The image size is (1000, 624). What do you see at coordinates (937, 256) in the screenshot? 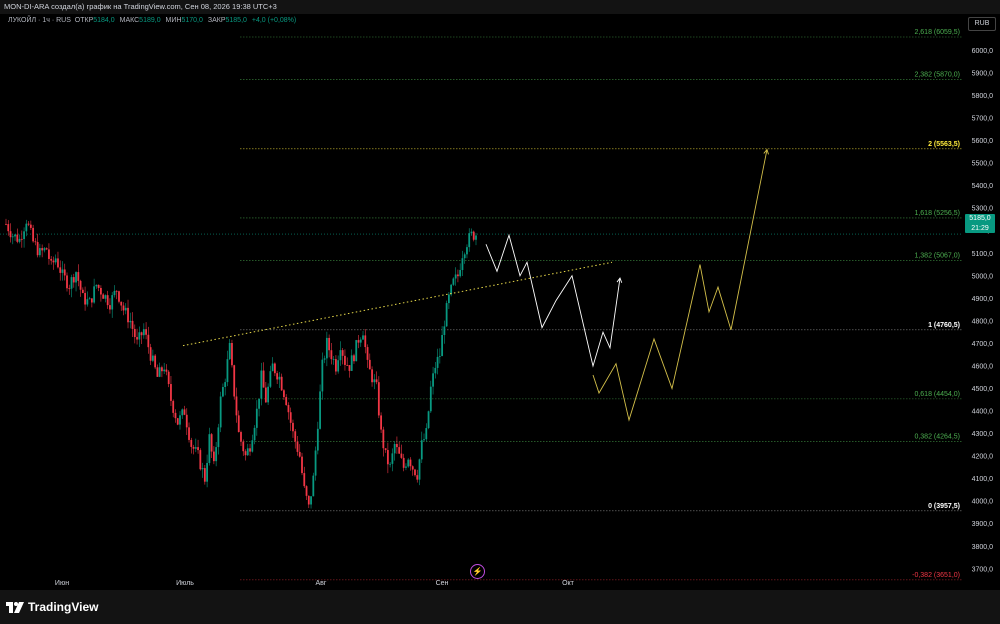
I see `fib-label: 1,382 (5067,0)` at bounding box center [937, 256].